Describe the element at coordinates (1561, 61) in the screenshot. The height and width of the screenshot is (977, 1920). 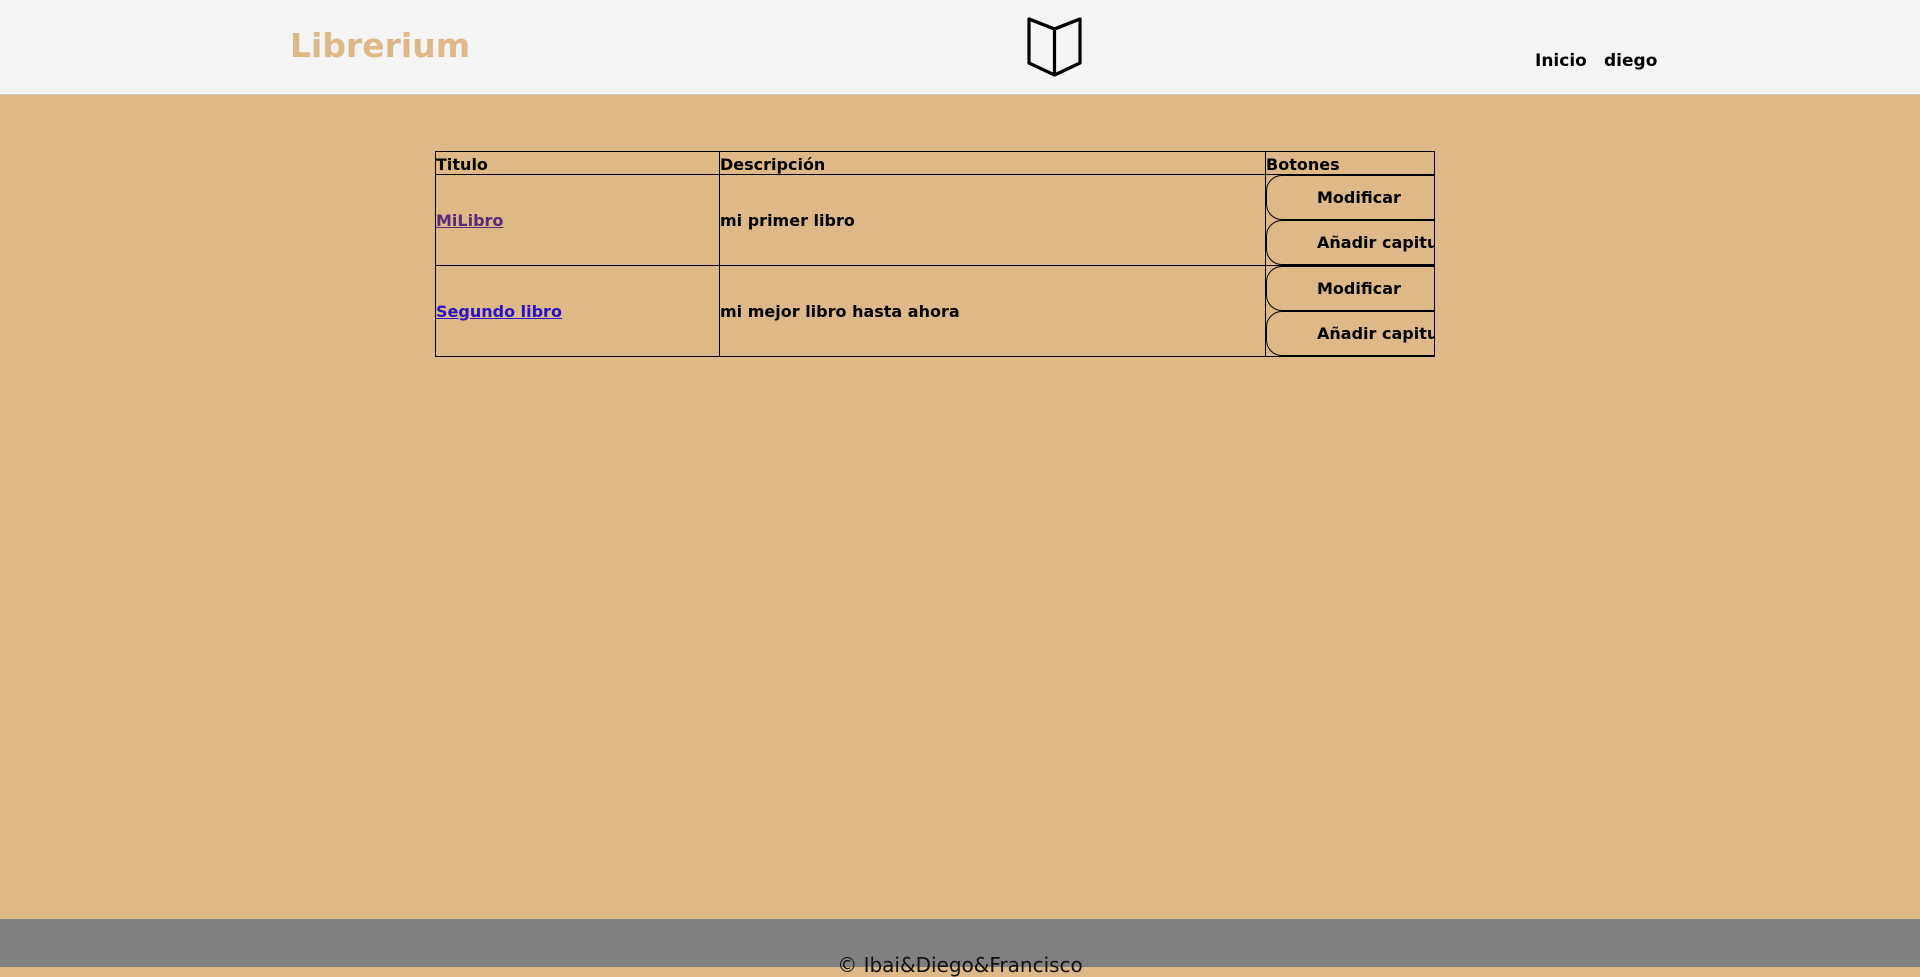
I see `nav-inicio-link: Inicio` at that location.